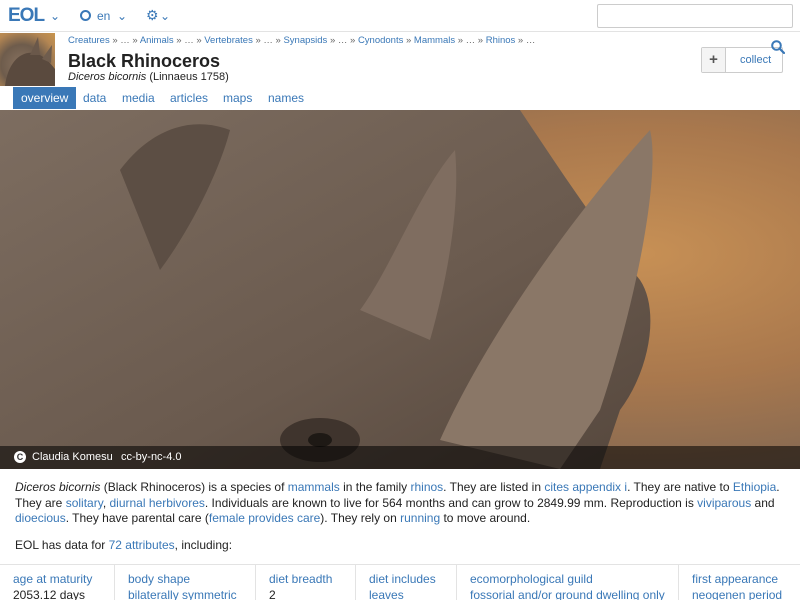  Describe the element at coordinates (754, 487) in the screenshot. I see `link-ethiopia: Ethiopia` at that location.